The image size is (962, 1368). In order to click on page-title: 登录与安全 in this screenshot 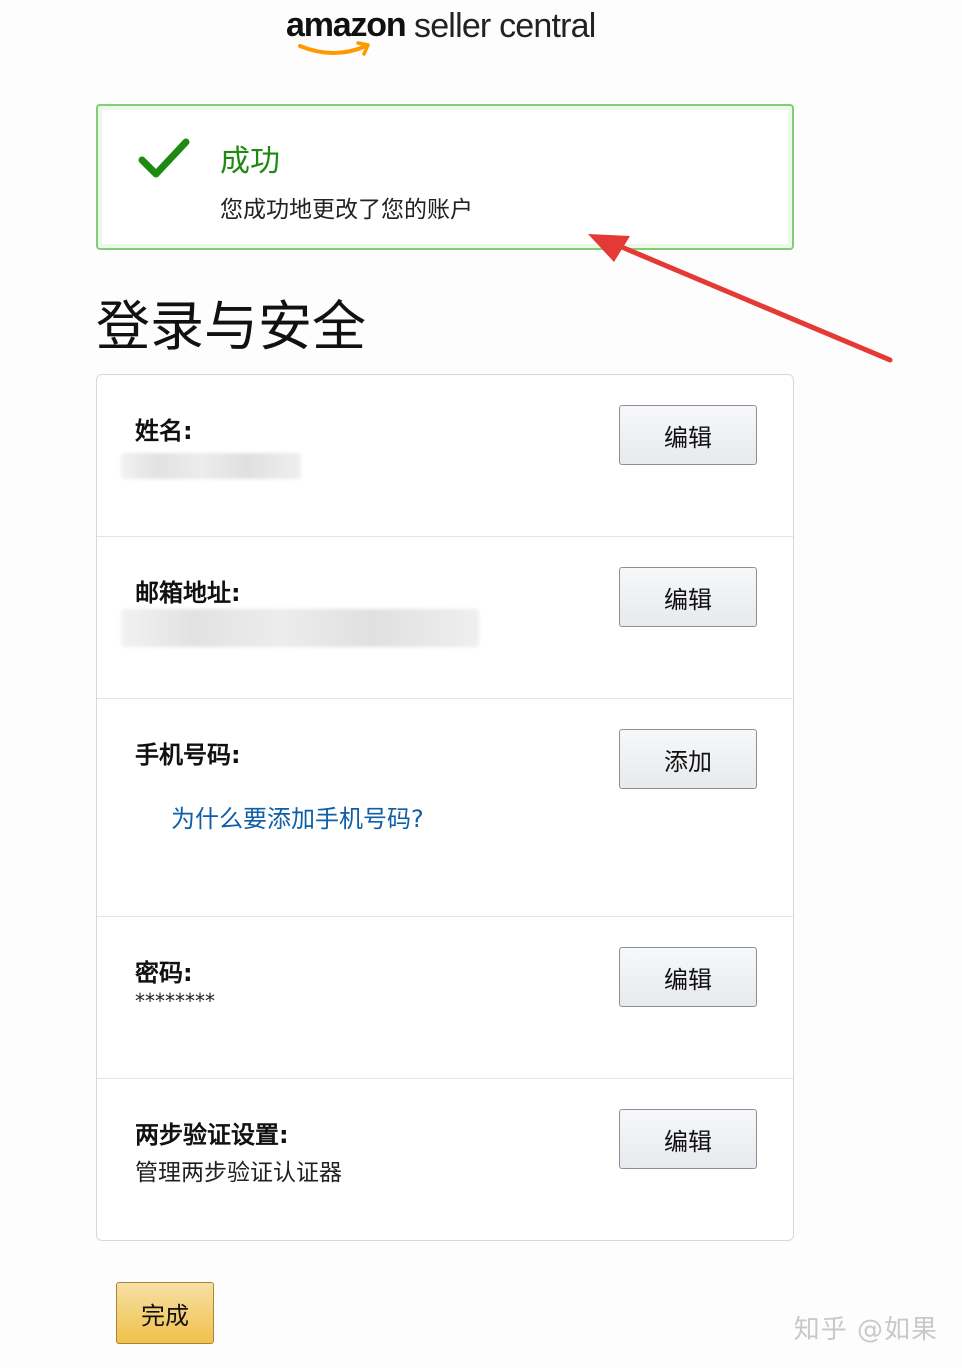, I will do `click(231, 326)`.